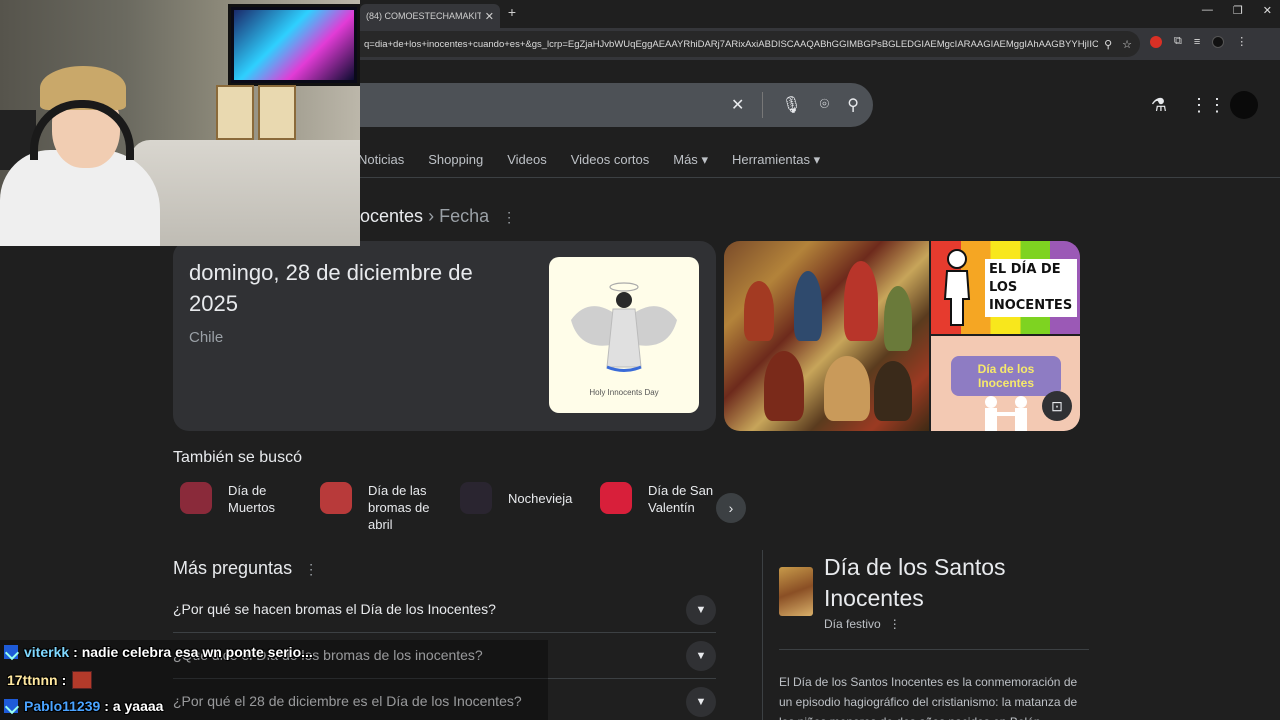 The image size is (1280, 720). I want to click on extension-icon, so click(1156, 41).